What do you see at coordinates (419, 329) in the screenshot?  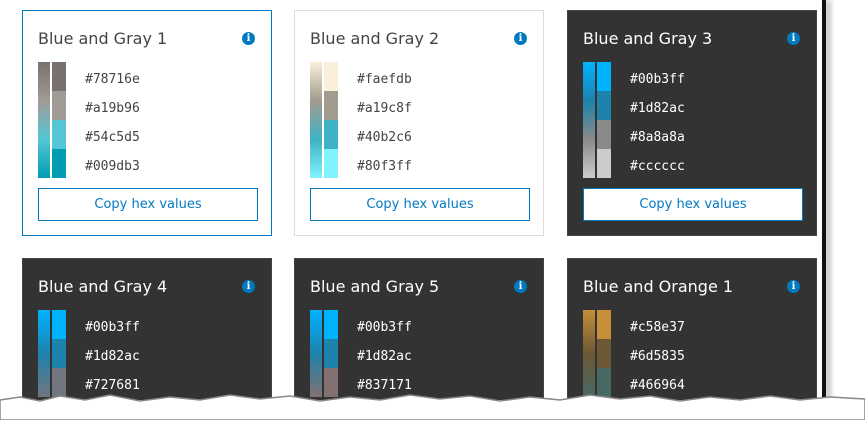 I see `palette-card: Blue and Gray 5 i #00b3ff #1d82ac #837171` at bounding box center [419, 329].